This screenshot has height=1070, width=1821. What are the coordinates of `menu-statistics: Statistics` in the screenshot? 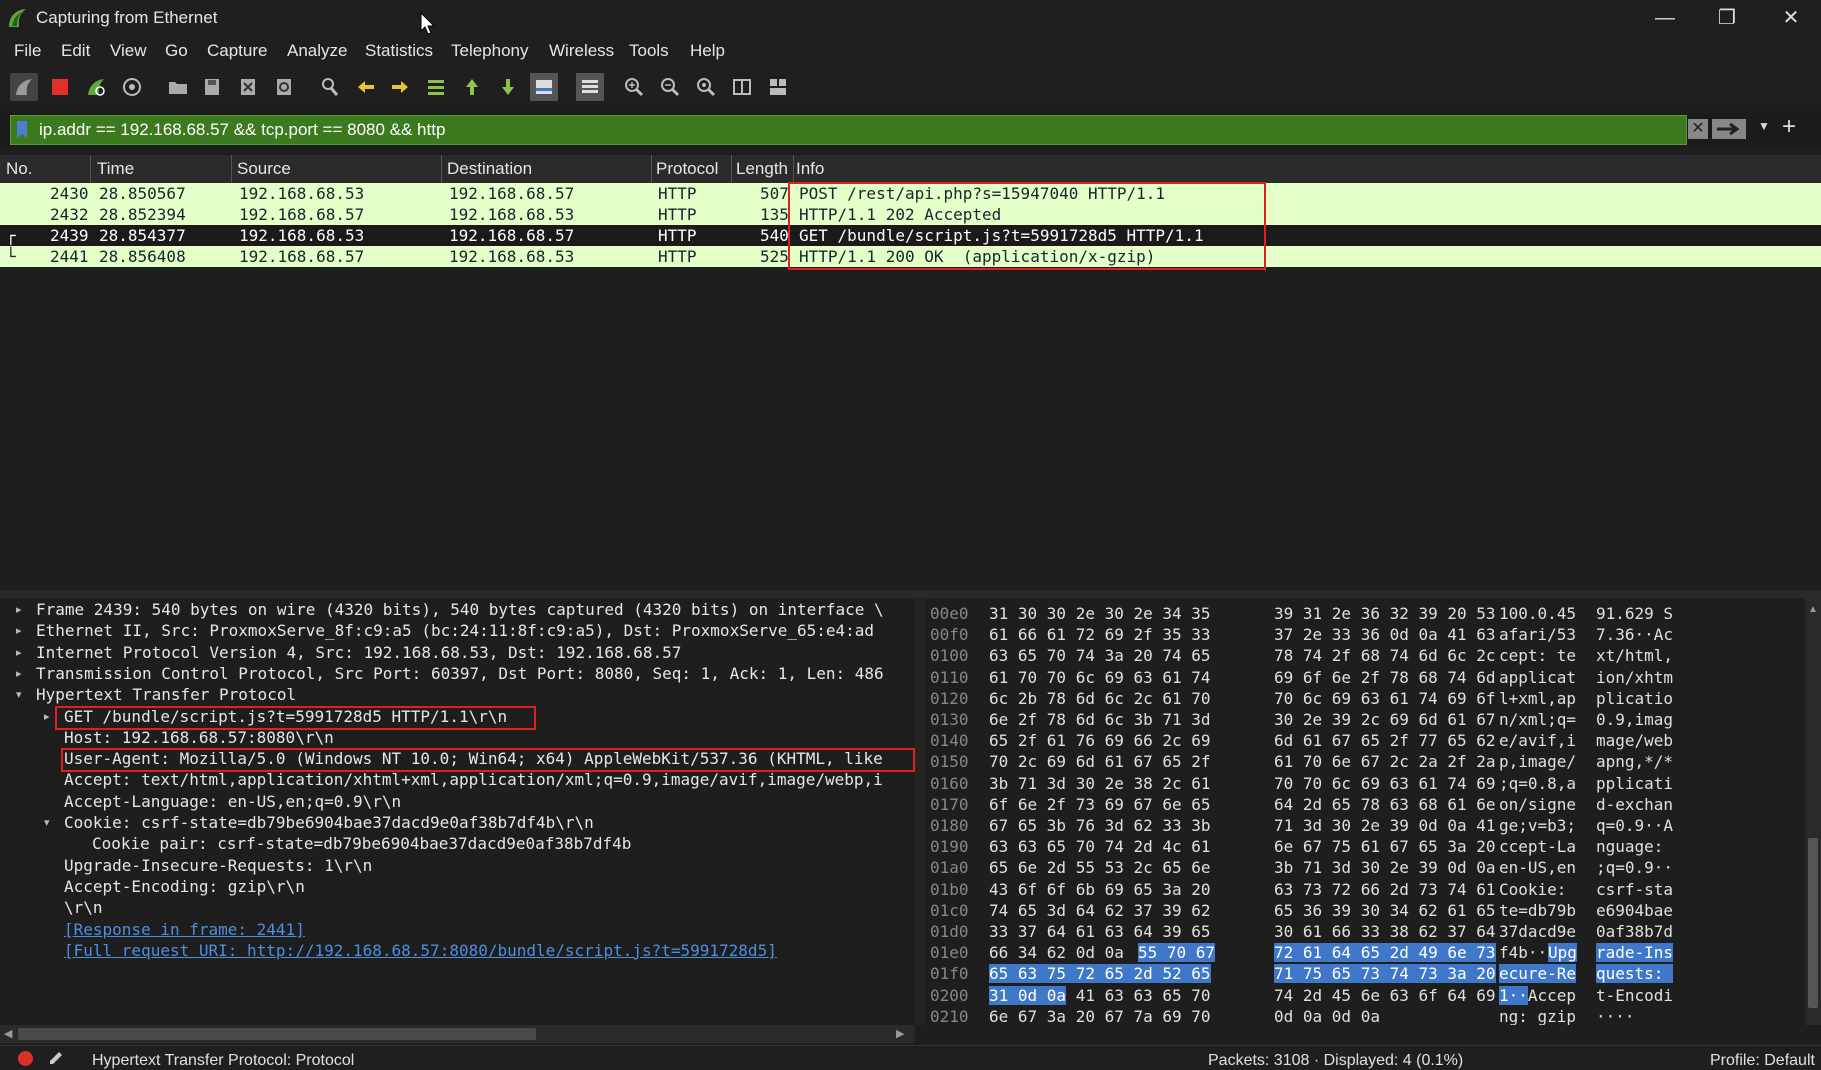 It's located at (399, 51).